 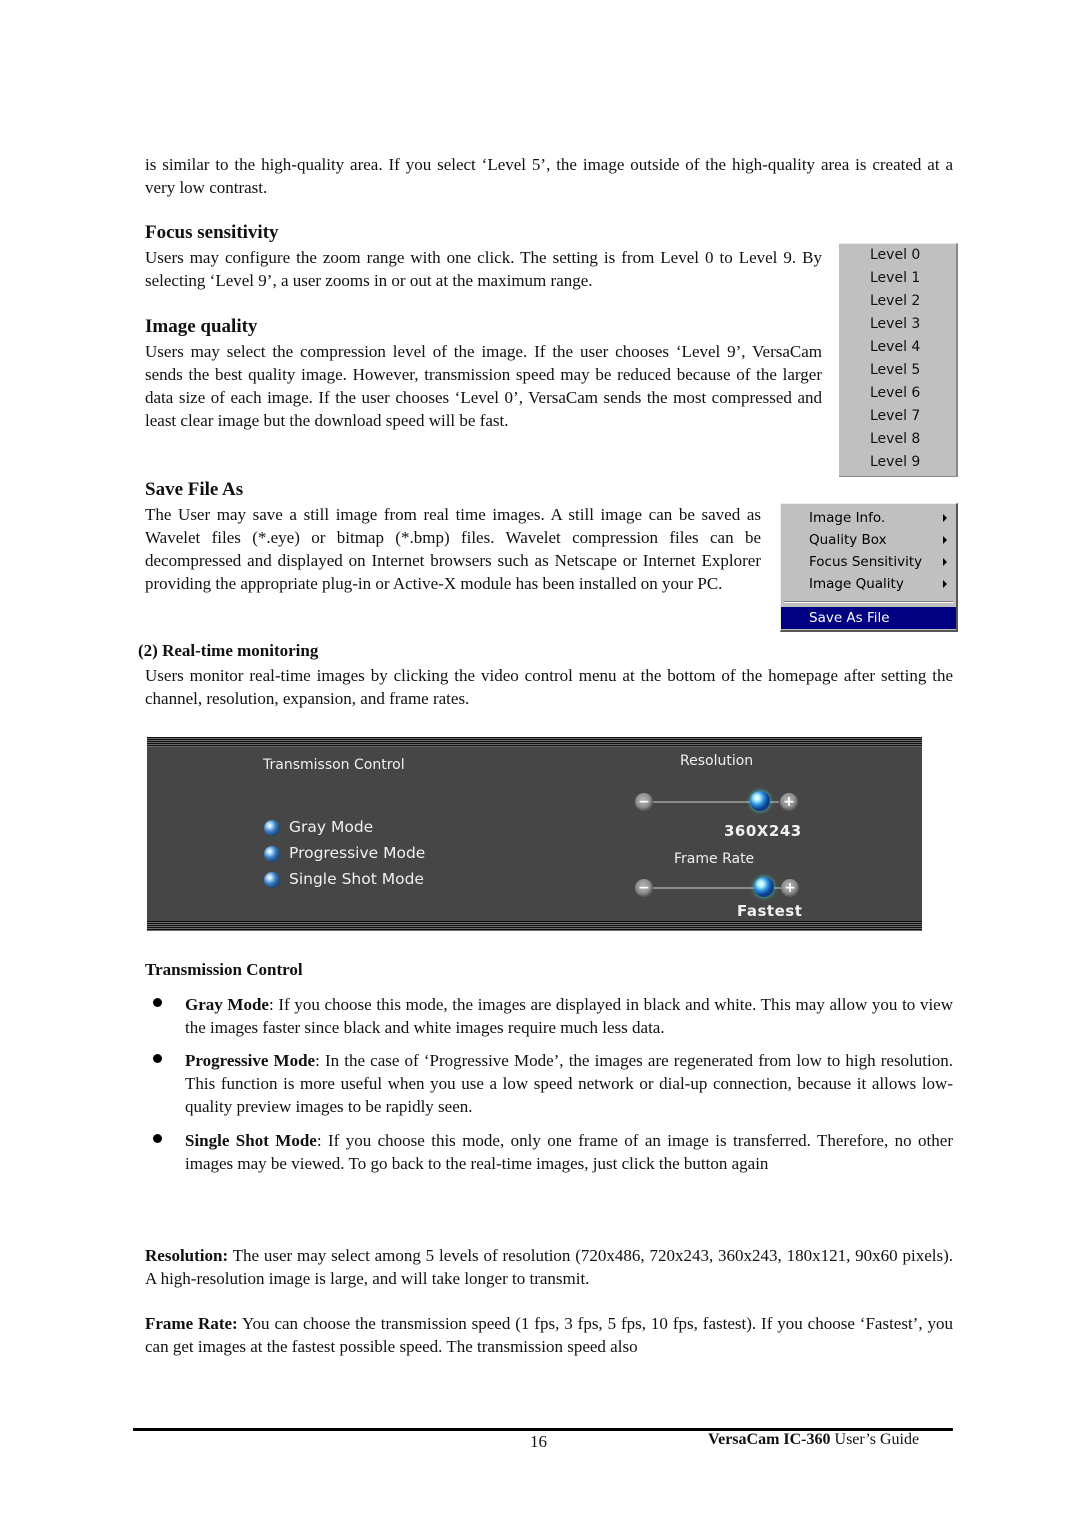 What do you see at coordinates (644, 888) in the screenshot?
I see `frame-rate-decrease-button: −` at bounding box center [644, 888].